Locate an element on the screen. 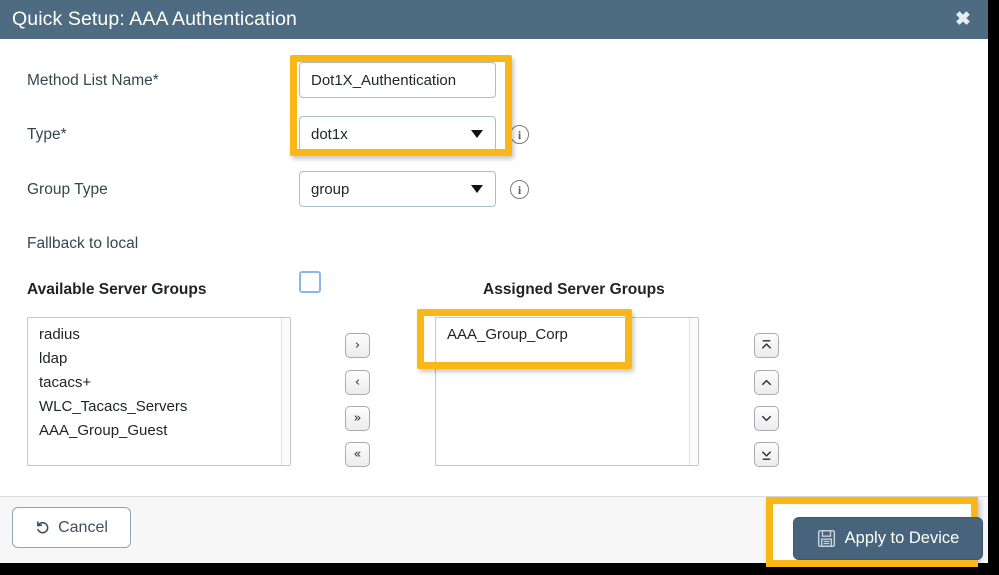  fallback-to-local-label: Fallback to local is located at coordinates (83, 243).